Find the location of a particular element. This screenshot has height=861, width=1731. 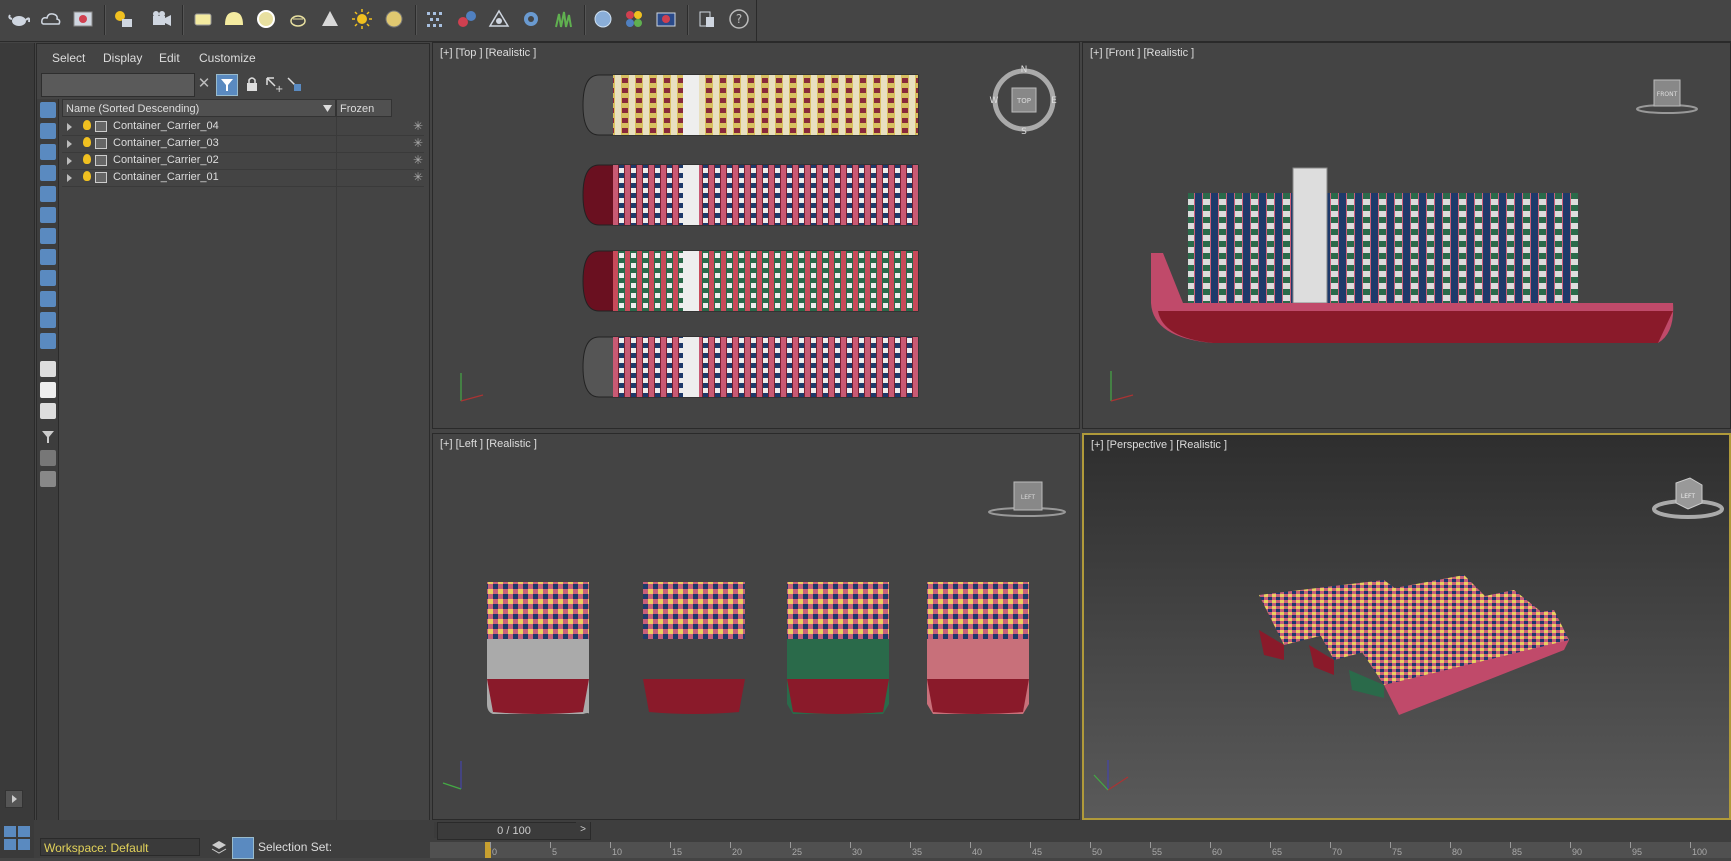

object-name: Container_Carrier_02 is located at coordinates (166, 160).